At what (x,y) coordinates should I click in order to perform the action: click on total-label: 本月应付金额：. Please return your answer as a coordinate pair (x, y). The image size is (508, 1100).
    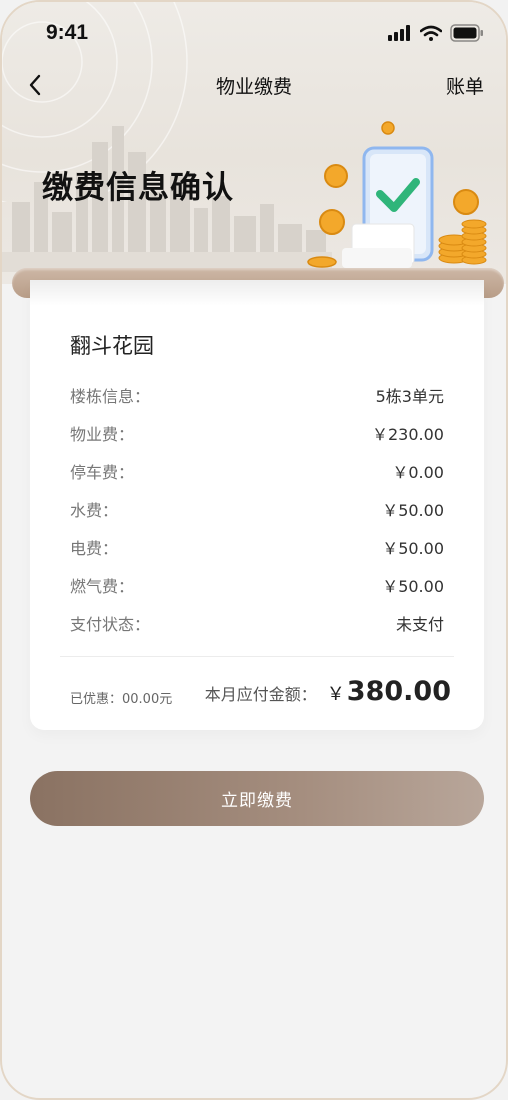
    Looking at the image, I should click on (260, 694).